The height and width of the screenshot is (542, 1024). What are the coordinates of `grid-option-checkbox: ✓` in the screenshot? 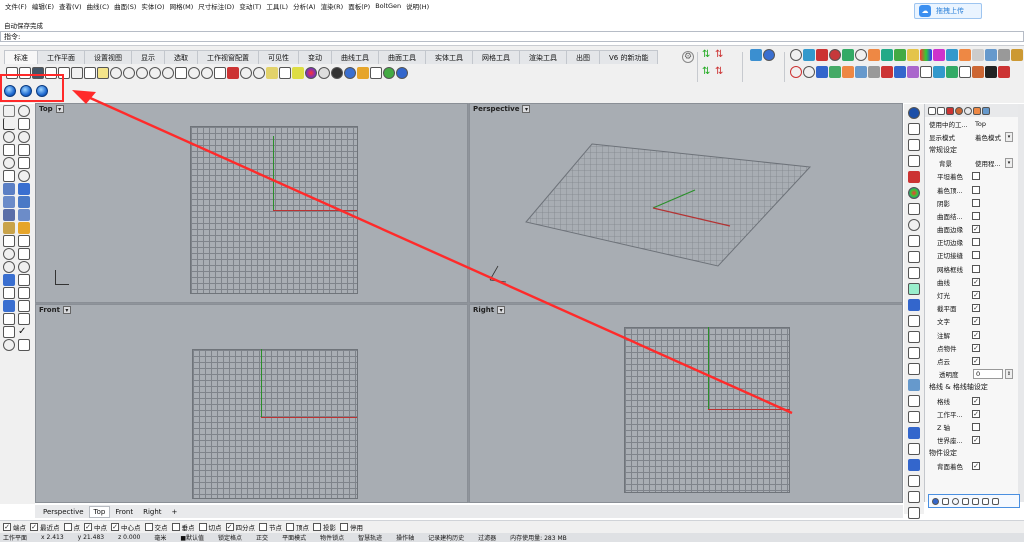 It's located at (976, 413).